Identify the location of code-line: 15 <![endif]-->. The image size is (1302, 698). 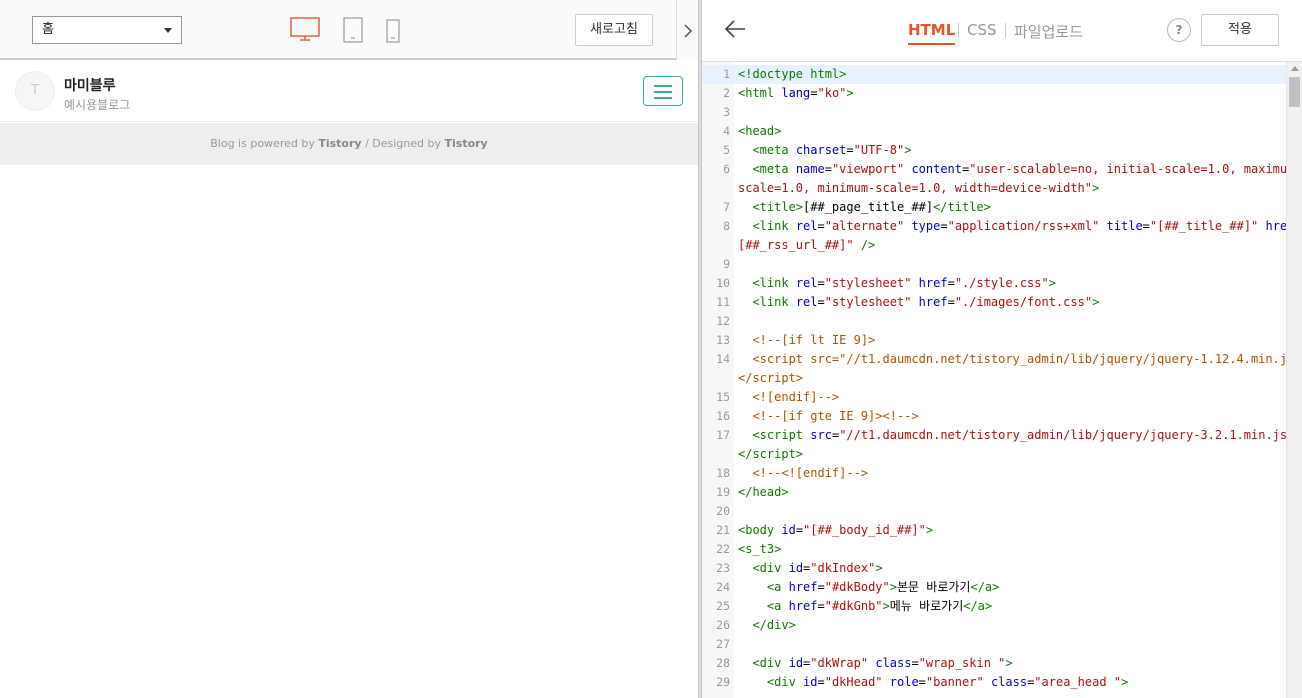
(994, 397).